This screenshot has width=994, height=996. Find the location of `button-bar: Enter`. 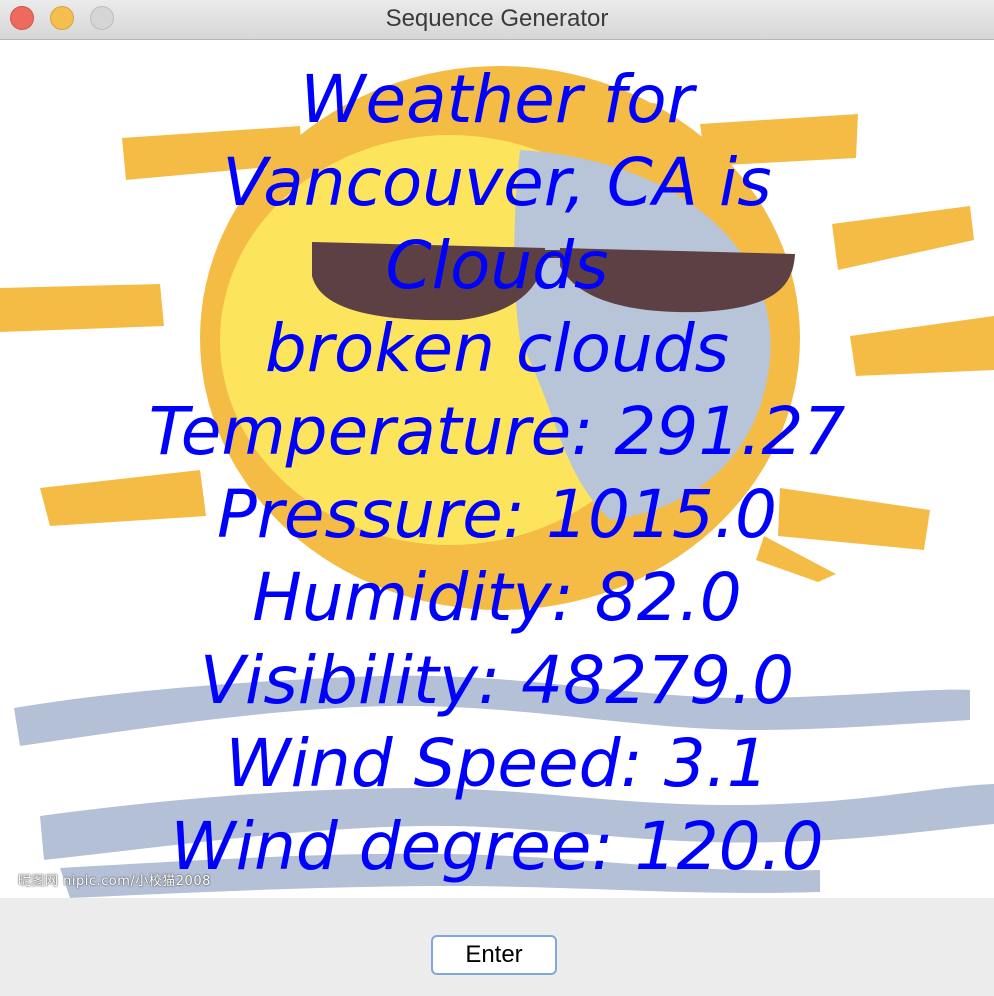

button-bar: Enter is located at coordinates (497, 947).